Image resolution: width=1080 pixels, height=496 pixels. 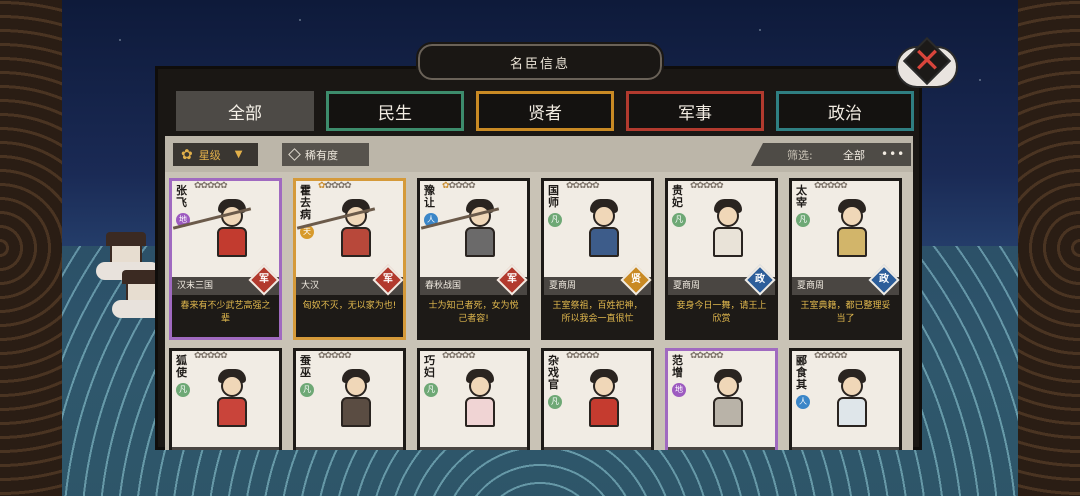 What do you see at coordinates (429, 366) in the screenshot?
I see `minister-name: 巧妇` at bounding box center [429, 366].